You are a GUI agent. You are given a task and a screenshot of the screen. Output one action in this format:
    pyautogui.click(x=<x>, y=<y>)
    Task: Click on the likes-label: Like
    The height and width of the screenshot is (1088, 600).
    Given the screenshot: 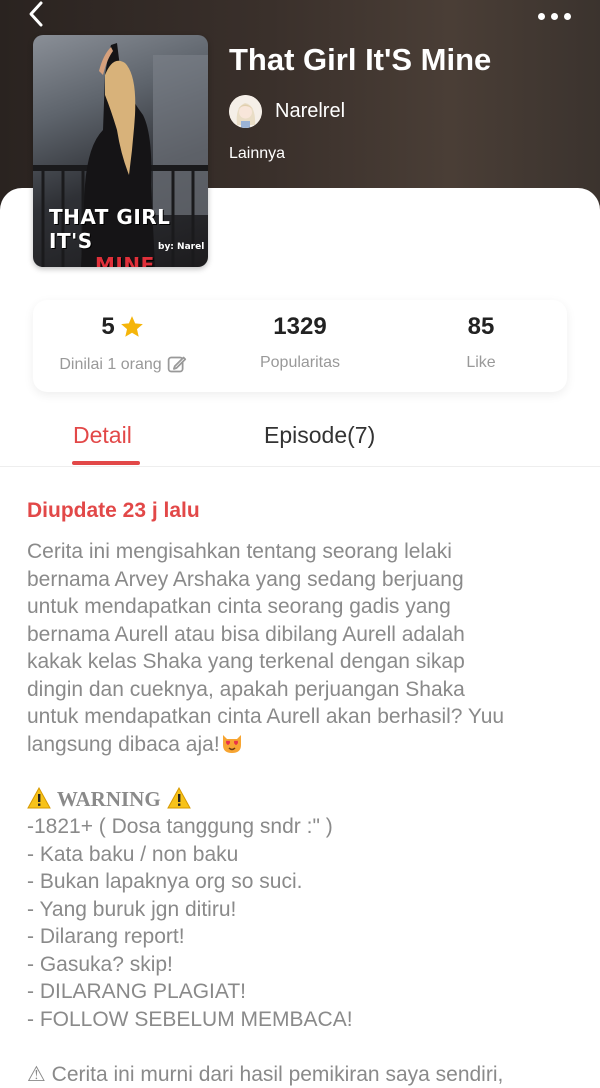 What is the action you would take?
    pyautogui.click(x=481, y=362)
    